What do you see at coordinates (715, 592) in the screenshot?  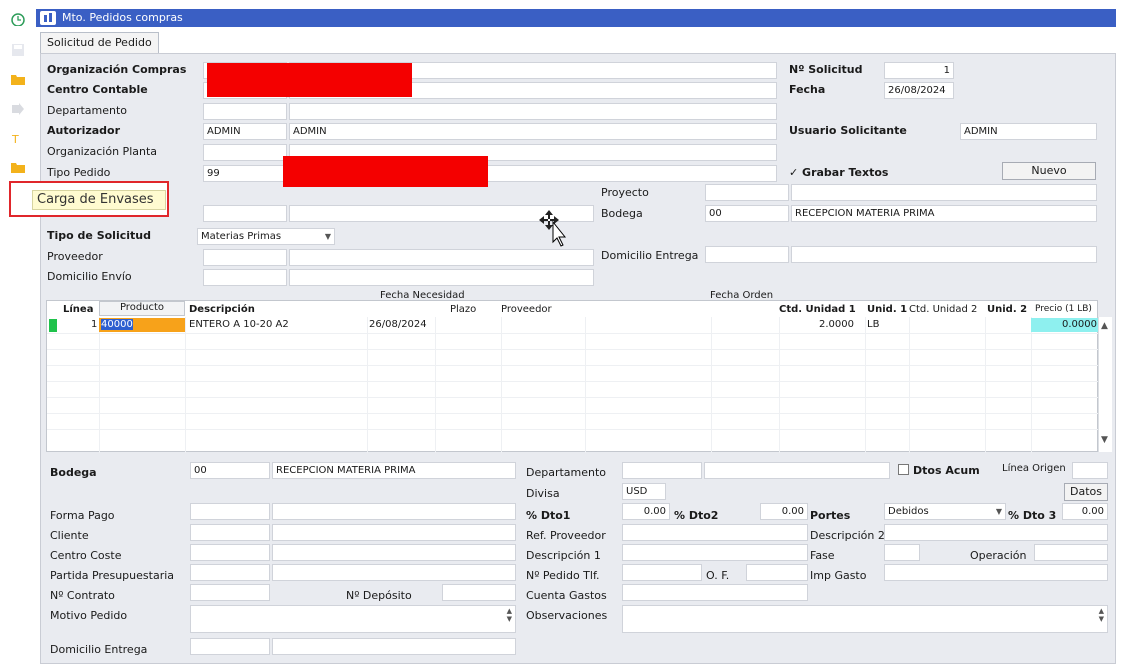 I see `cuenta-gastos-field` at bounding box center [715, 592].